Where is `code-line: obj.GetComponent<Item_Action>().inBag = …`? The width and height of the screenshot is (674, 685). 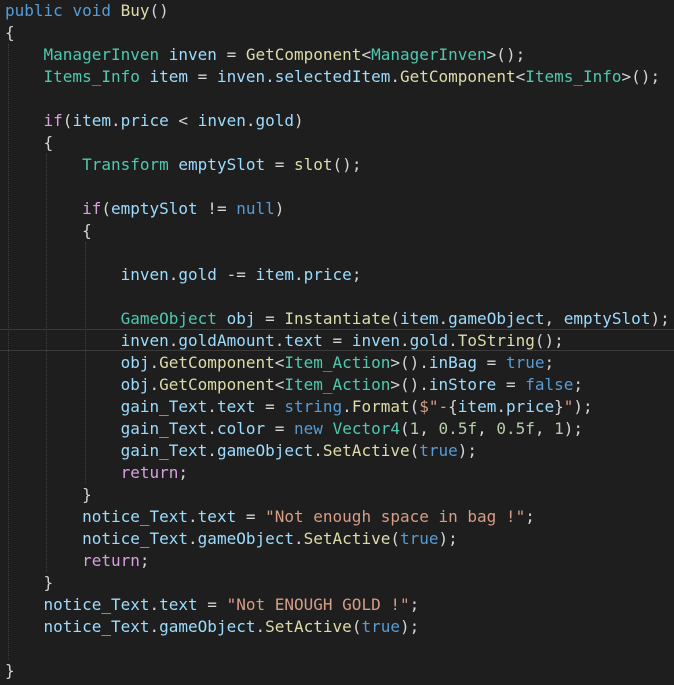
code-line: obj.GetComponent<Item_Action>().inBag = … is located at coordinates (277, 363).